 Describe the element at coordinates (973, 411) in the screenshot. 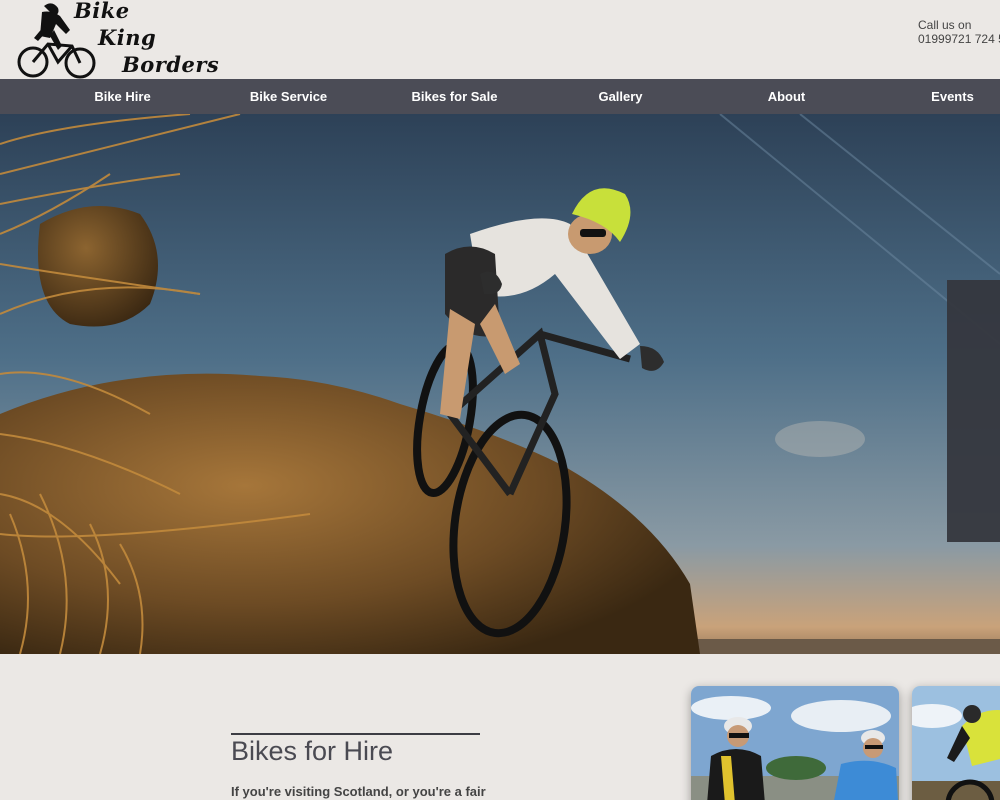

I see `hero-side-panel` at that location.